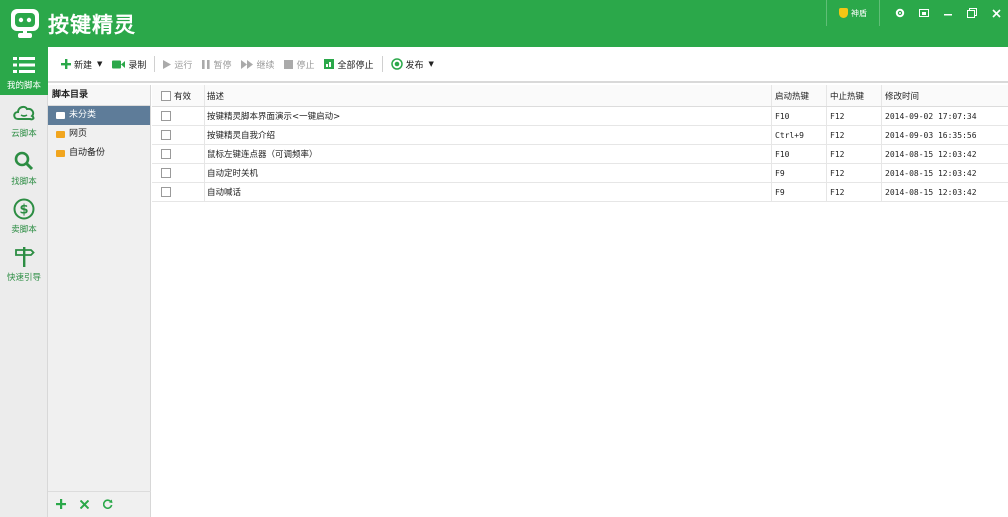 The height and width of the screenshot is (517, 1008). I want to click on header-modified-time: 修改时间, so click(945, 95).